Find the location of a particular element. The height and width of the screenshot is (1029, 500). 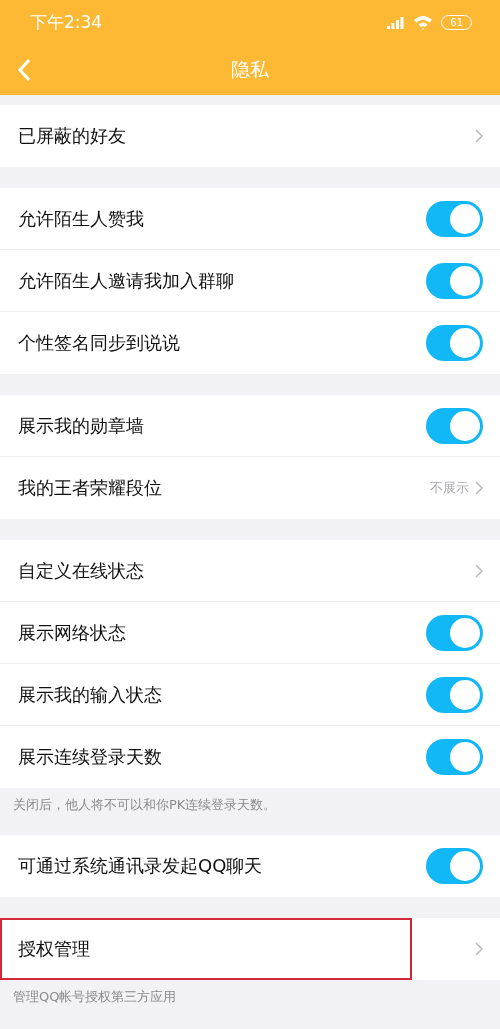

row-label: 展示我的勋章墙 is located at coordinates (81, 425).